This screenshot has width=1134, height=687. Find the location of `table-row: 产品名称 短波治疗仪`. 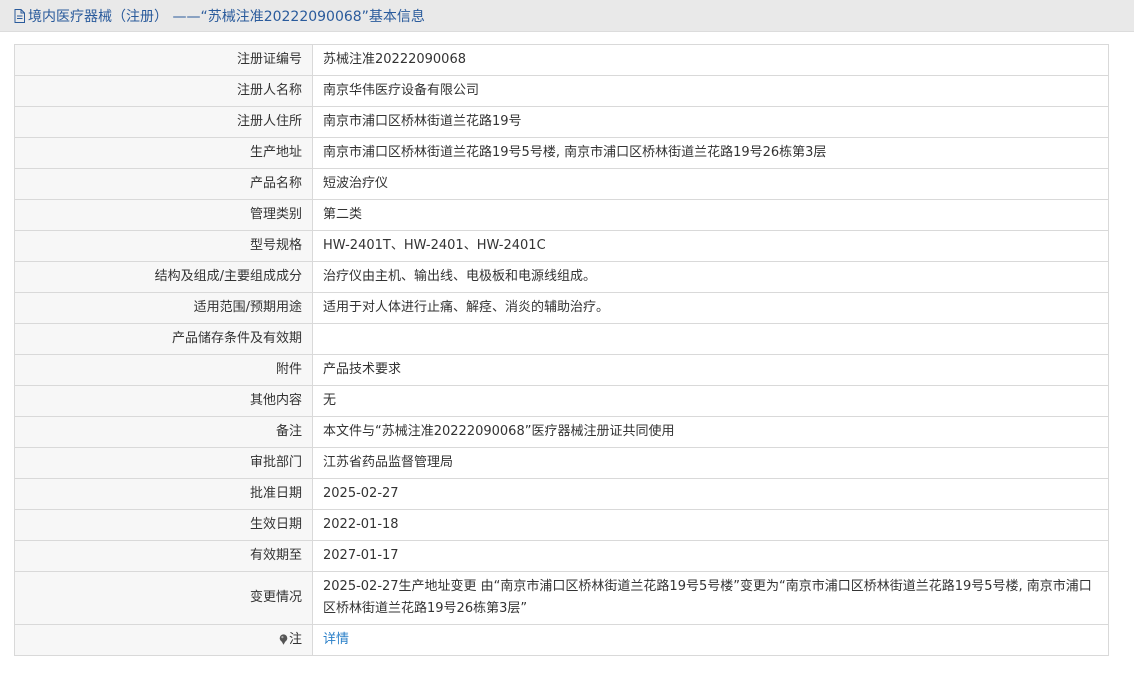

table-row: 产品名称 短波治疗仪 is located at coordinates (561, 184).